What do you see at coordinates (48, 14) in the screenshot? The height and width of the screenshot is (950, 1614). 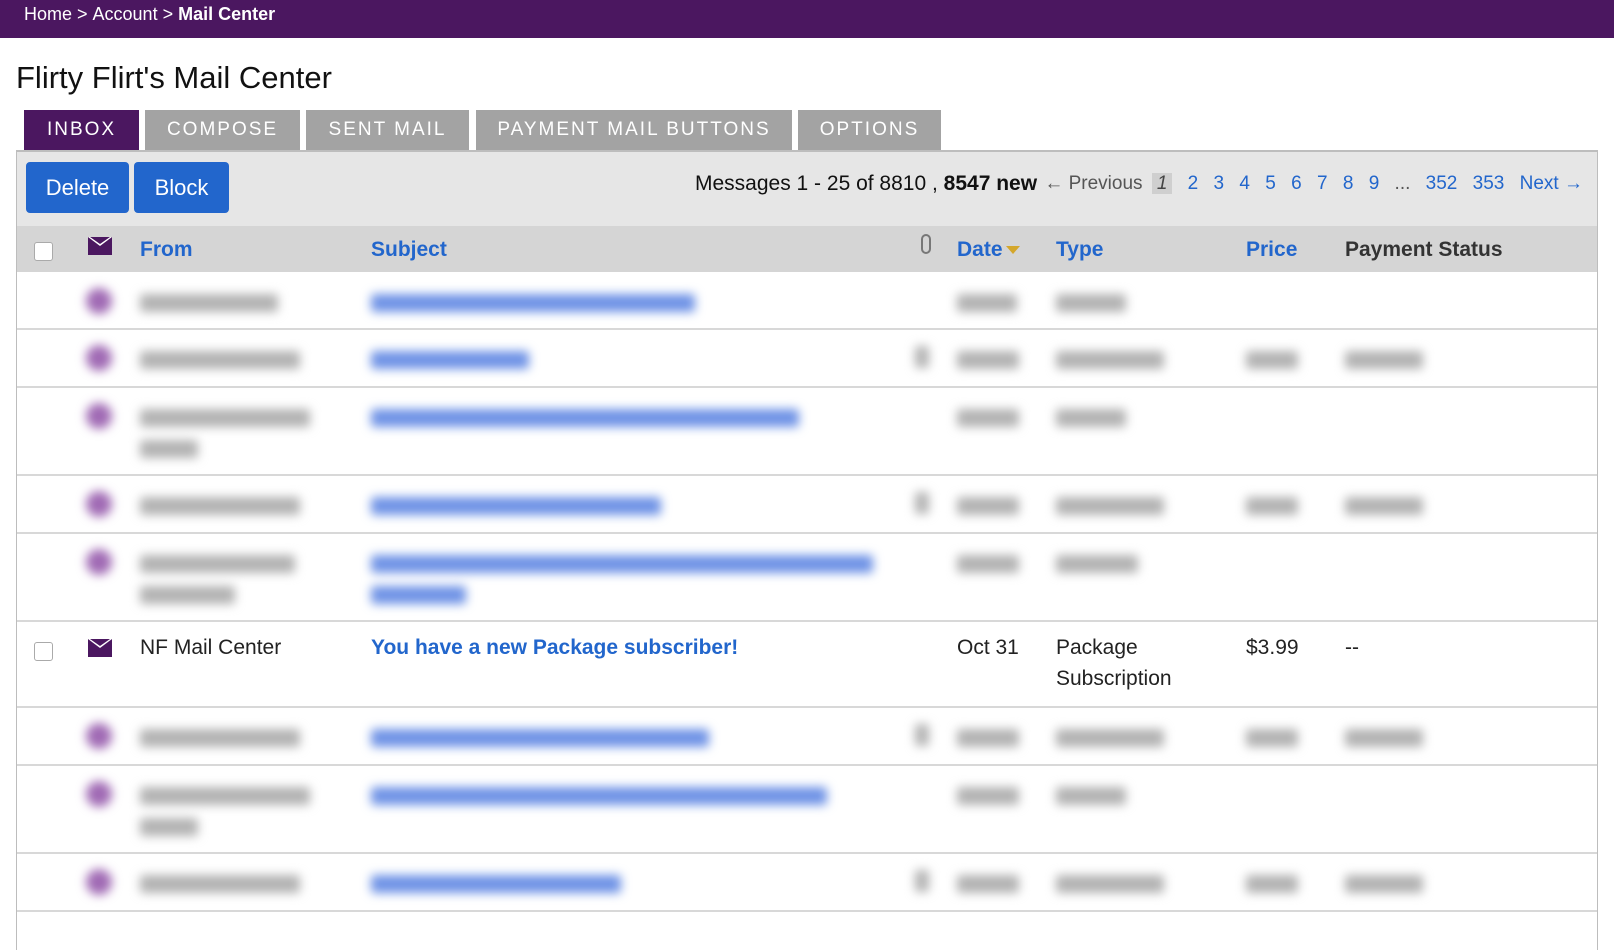 I see `breadcrumb-home-link: Home` at bounding box center [48, 14].